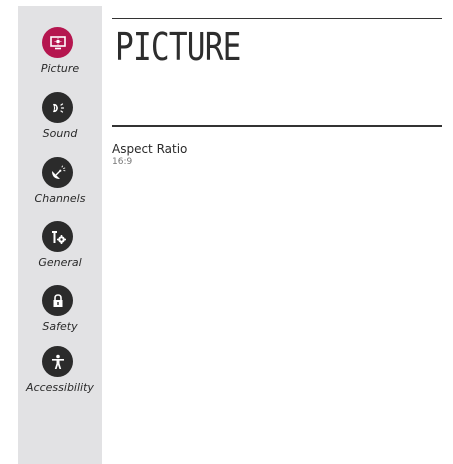  Describe the element at coordinates (60, 378) in the screenshot. I see `sidebar-item-accessibility: Accessibility` at that location.